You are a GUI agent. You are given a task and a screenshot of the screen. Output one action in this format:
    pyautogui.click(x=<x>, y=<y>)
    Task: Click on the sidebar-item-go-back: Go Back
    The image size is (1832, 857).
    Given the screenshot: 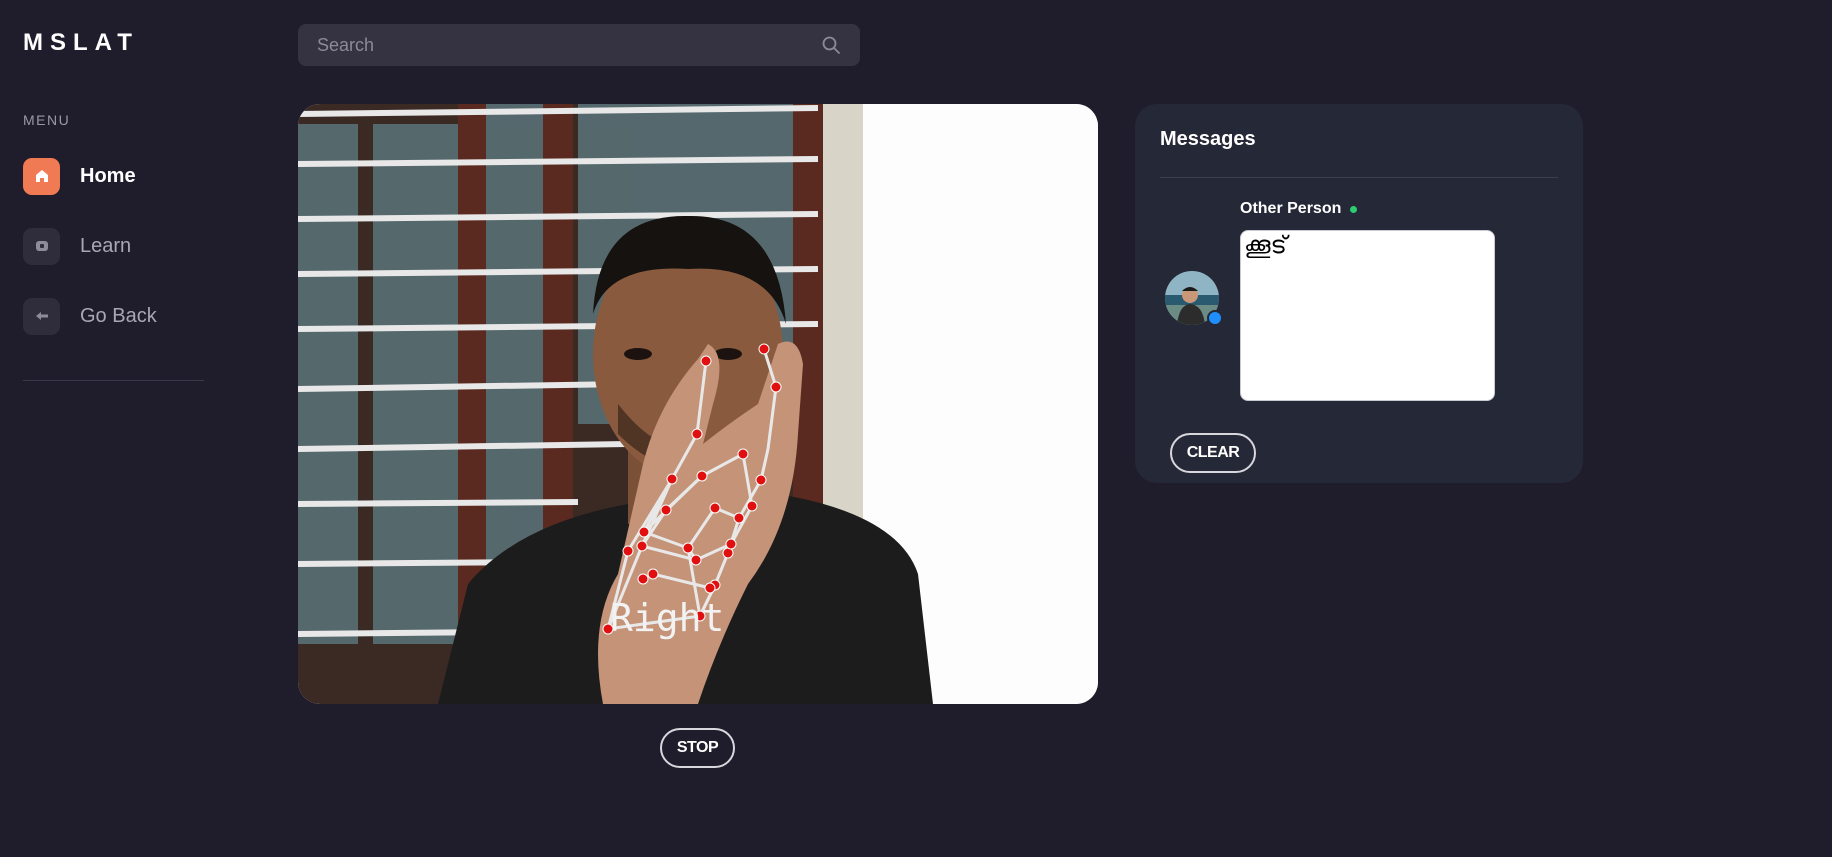 What is the action you would take?
    pyautogui.click(x=113, y=316)
    